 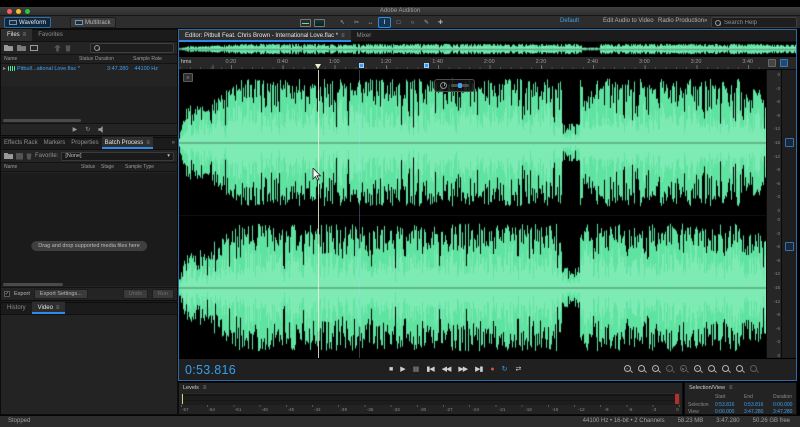 What do you see at coordinates (416, 369) in the screenshot?
I see `pause-button: ▮▮` at bounding box center [416, 369].